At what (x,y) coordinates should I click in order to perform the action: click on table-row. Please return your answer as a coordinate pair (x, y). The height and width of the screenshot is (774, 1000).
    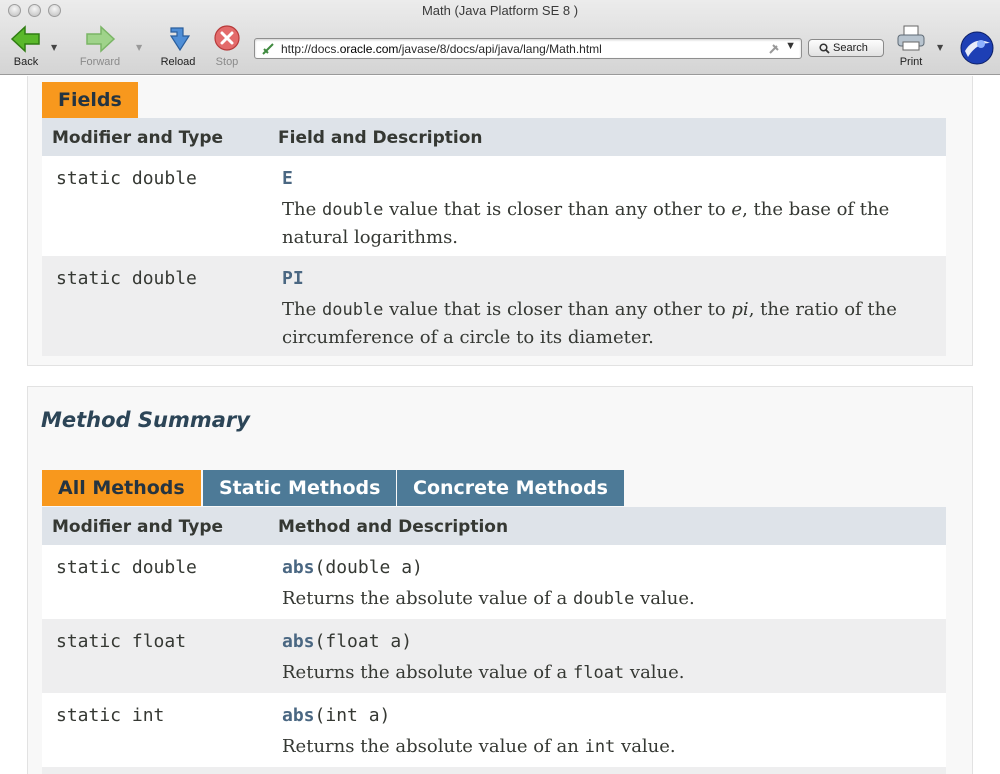
    Looking at the image, I should click on (494, 770).